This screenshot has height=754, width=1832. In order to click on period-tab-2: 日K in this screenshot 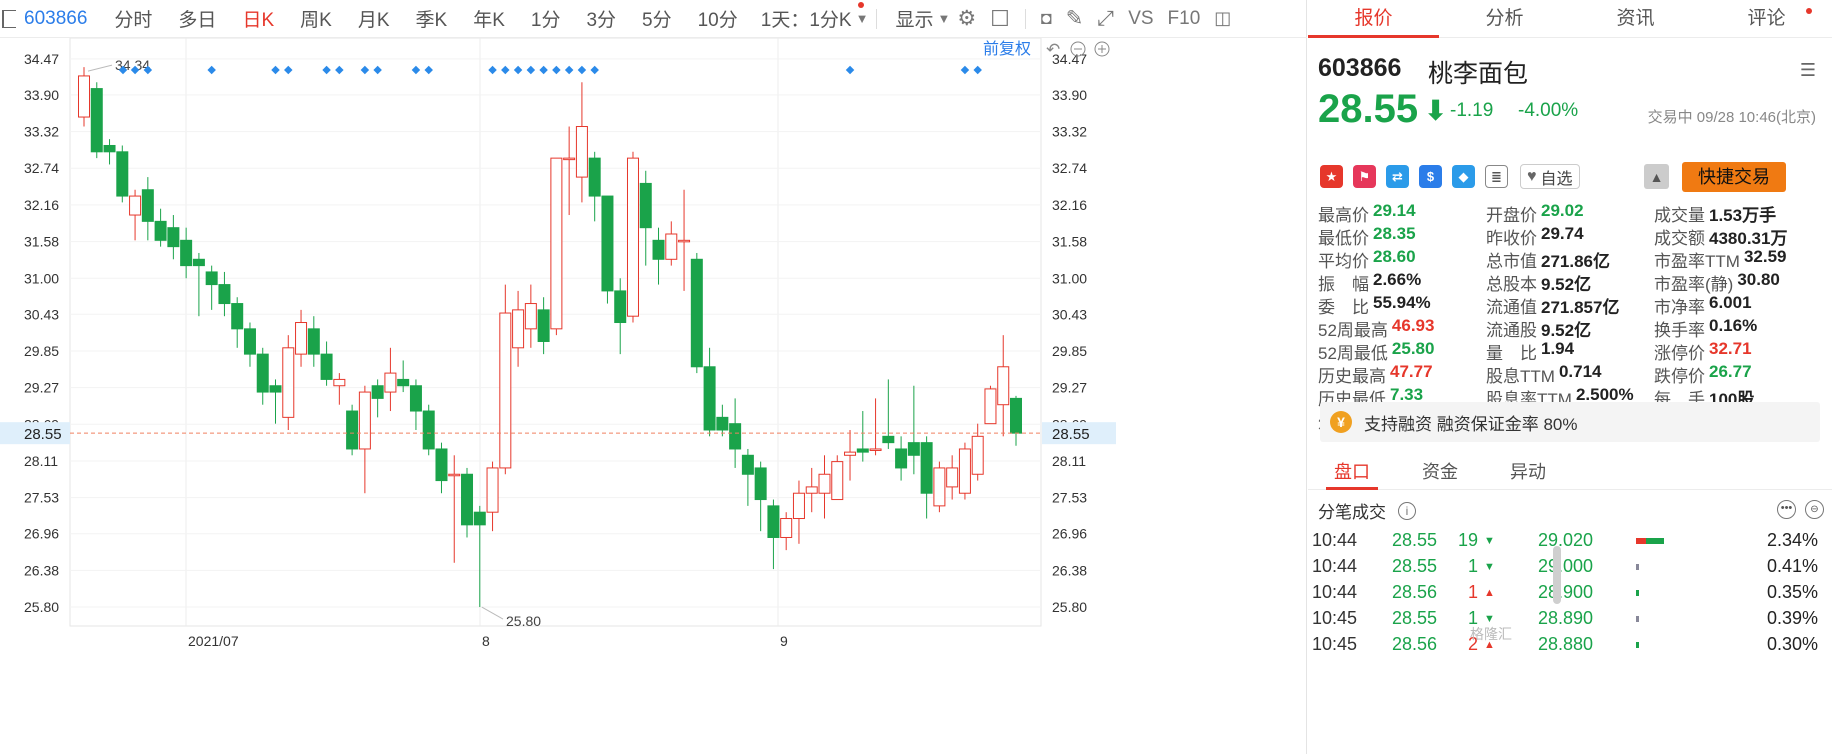, I will do `click(258, 18)`.